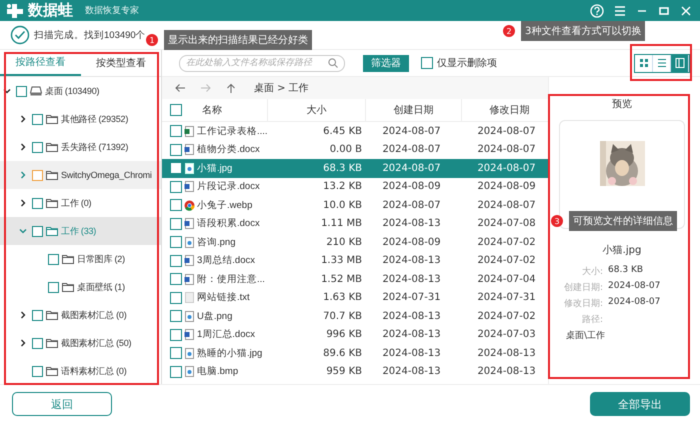 This screenshot has width=700, height=423. I want to click on file-row: 工作记录表格.... 6.45 KB 2024-08-07 2024-08-07, so click(355, 131).